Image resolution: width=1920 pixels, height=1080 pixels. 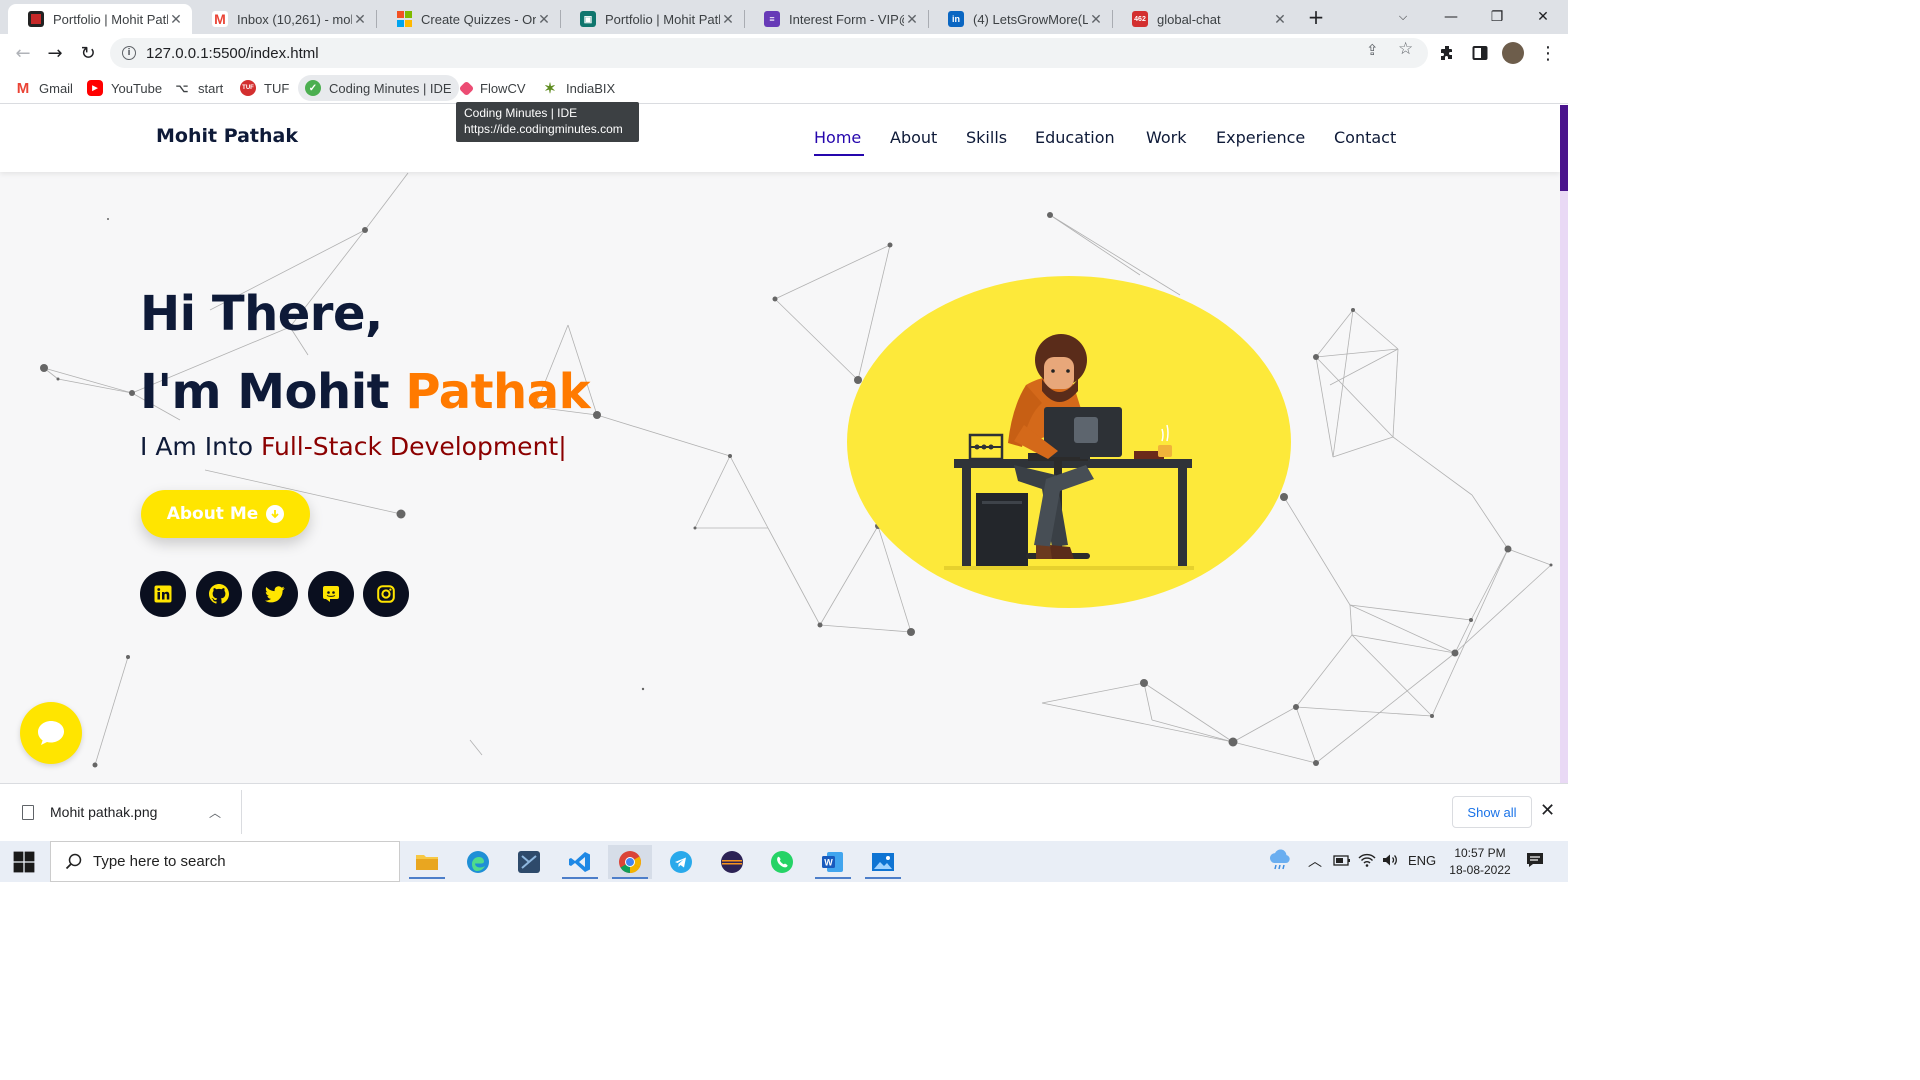 What do you see at coordinates (331, 594) in the screenshot?
I see `discord-icon` at bounding box center [331, 594].